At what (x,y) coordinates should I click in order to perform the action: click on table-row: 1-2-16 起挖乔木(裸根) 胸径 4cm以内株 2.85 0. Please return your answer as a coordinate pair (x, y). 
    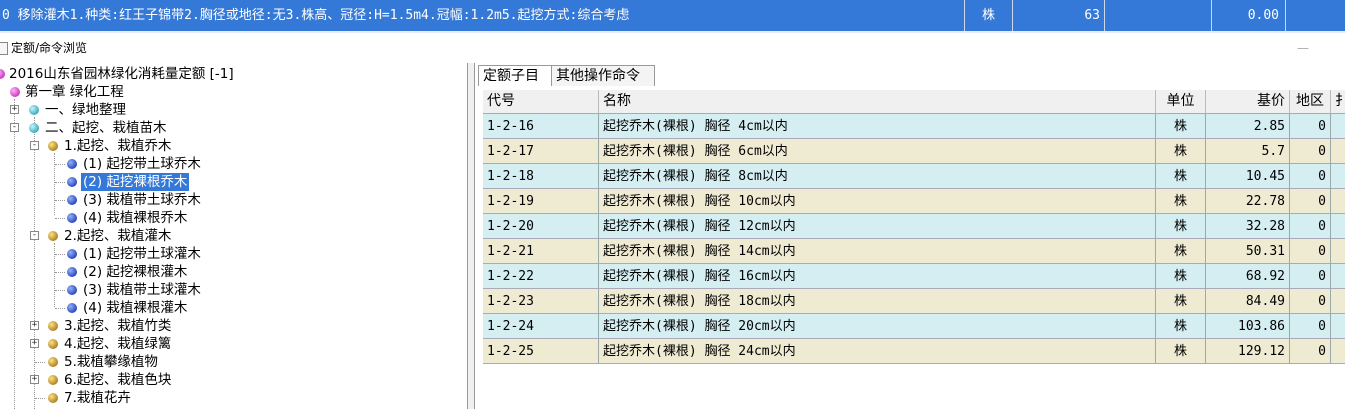
    Looking at the image, I should click on (914, 126).